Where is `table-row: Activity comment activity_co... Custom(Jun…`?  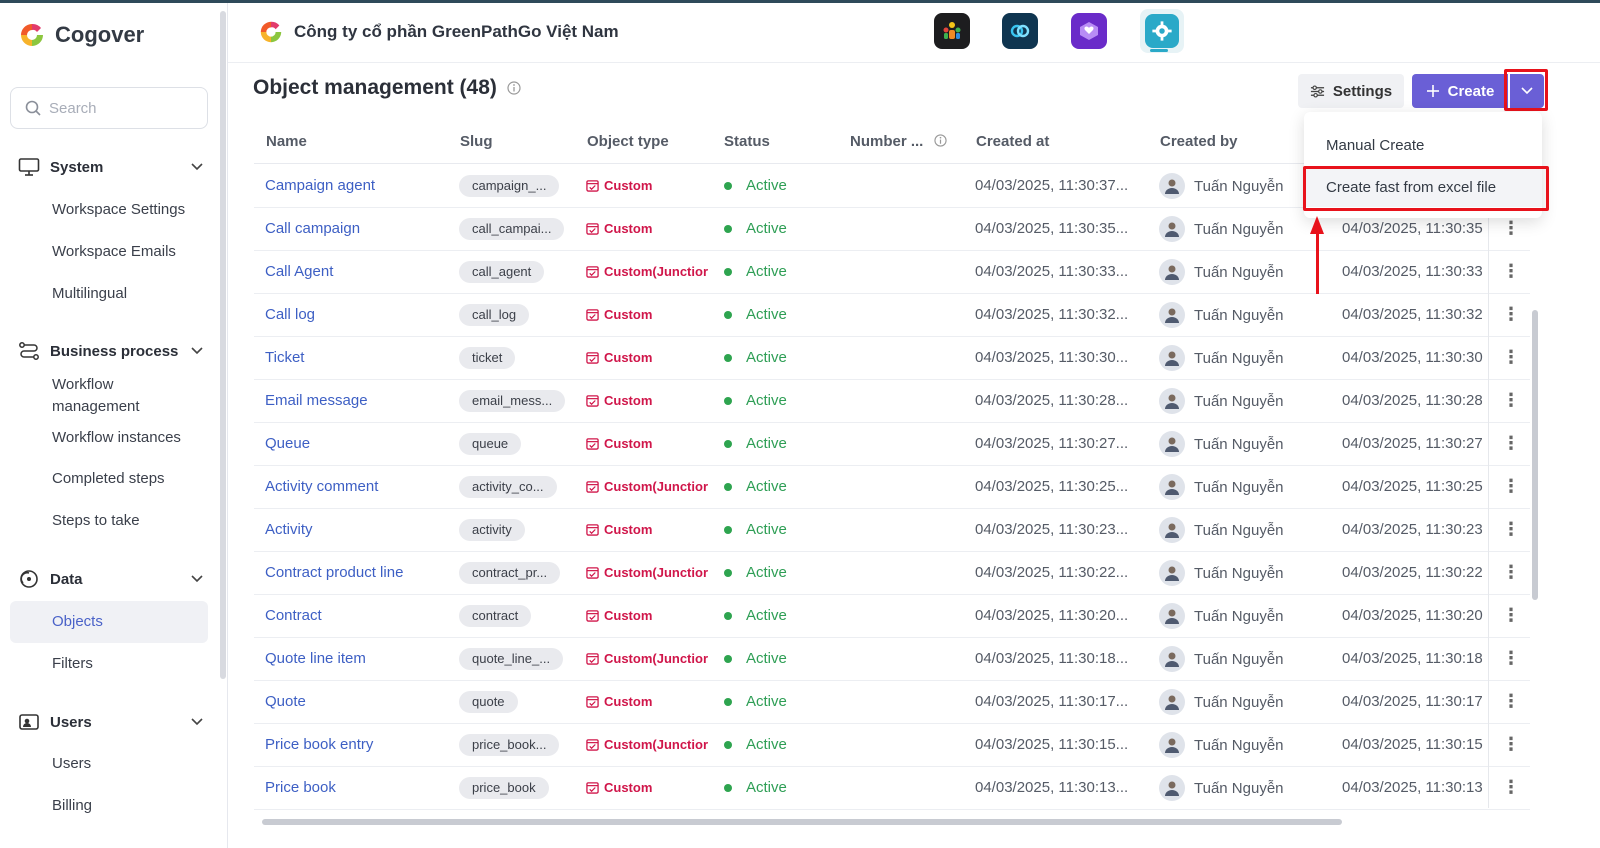 table-row: Activity comment activity_co... Custom(Jun… is located at coordinates (892, 487).